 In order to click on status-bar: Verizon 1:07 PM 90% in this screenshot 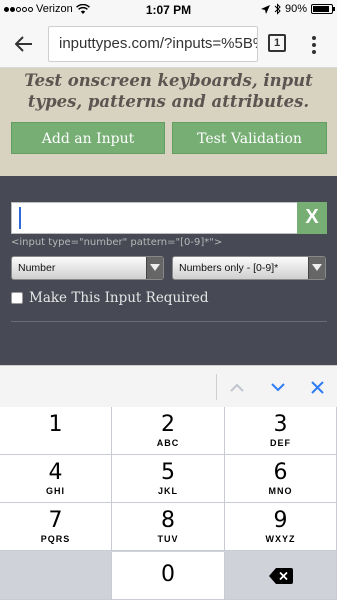, I will do `click(168, 10)`.